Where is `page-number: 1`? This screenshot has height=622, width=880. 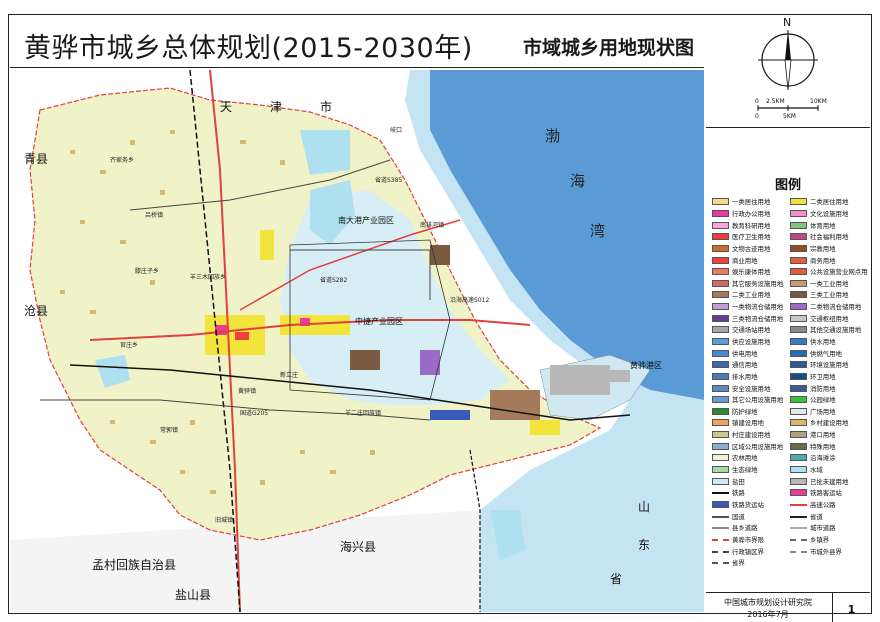
page-number: 1 is located at coordinates (851, 607).